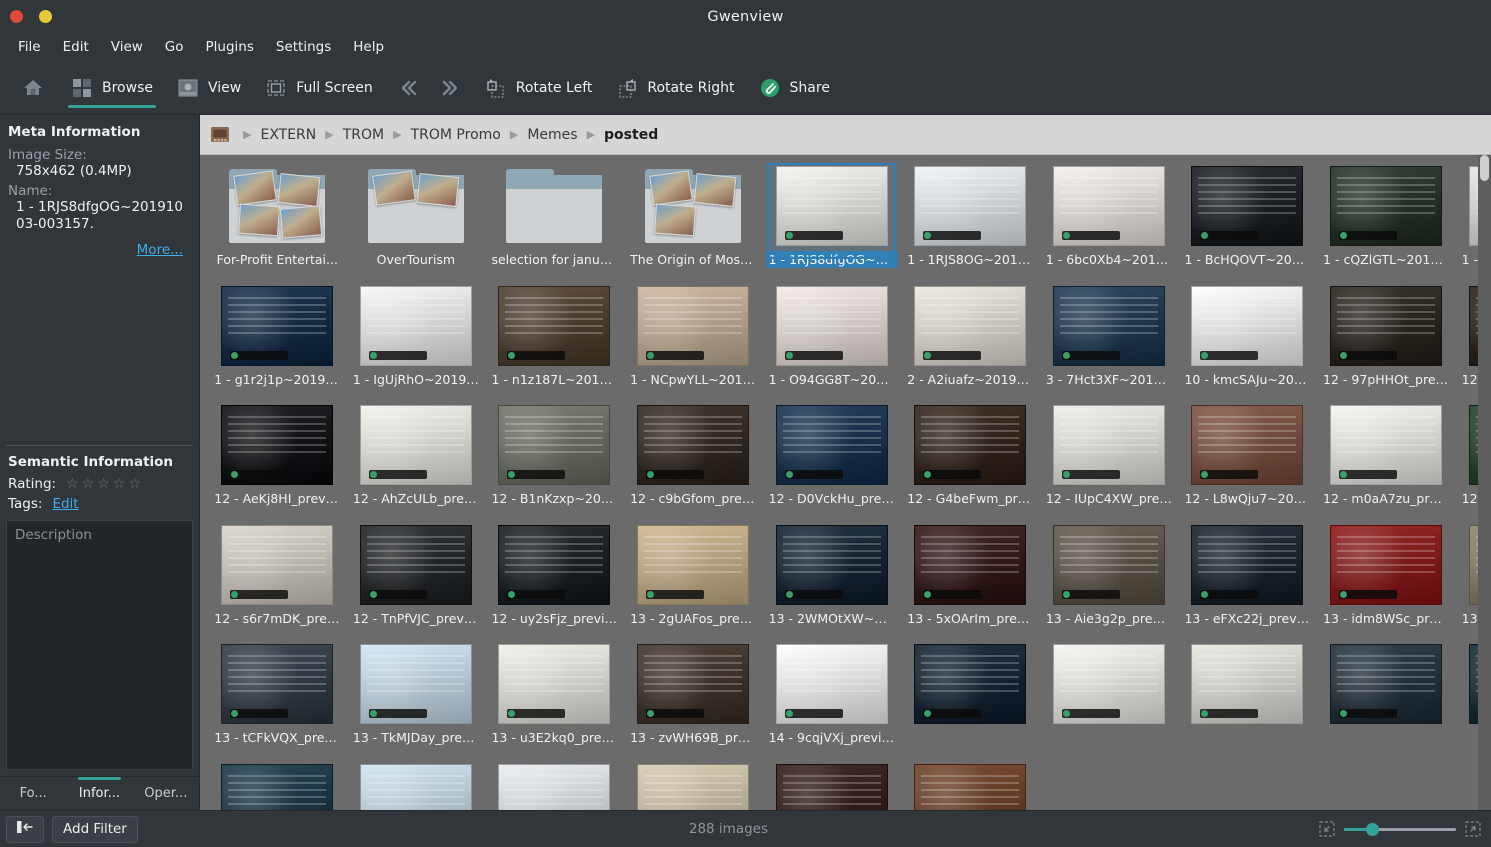 Image resolution: width=1491 pixels, height=847 pixels. I want to click on toolbar-browse-tab: Browse, so click(112, 88).